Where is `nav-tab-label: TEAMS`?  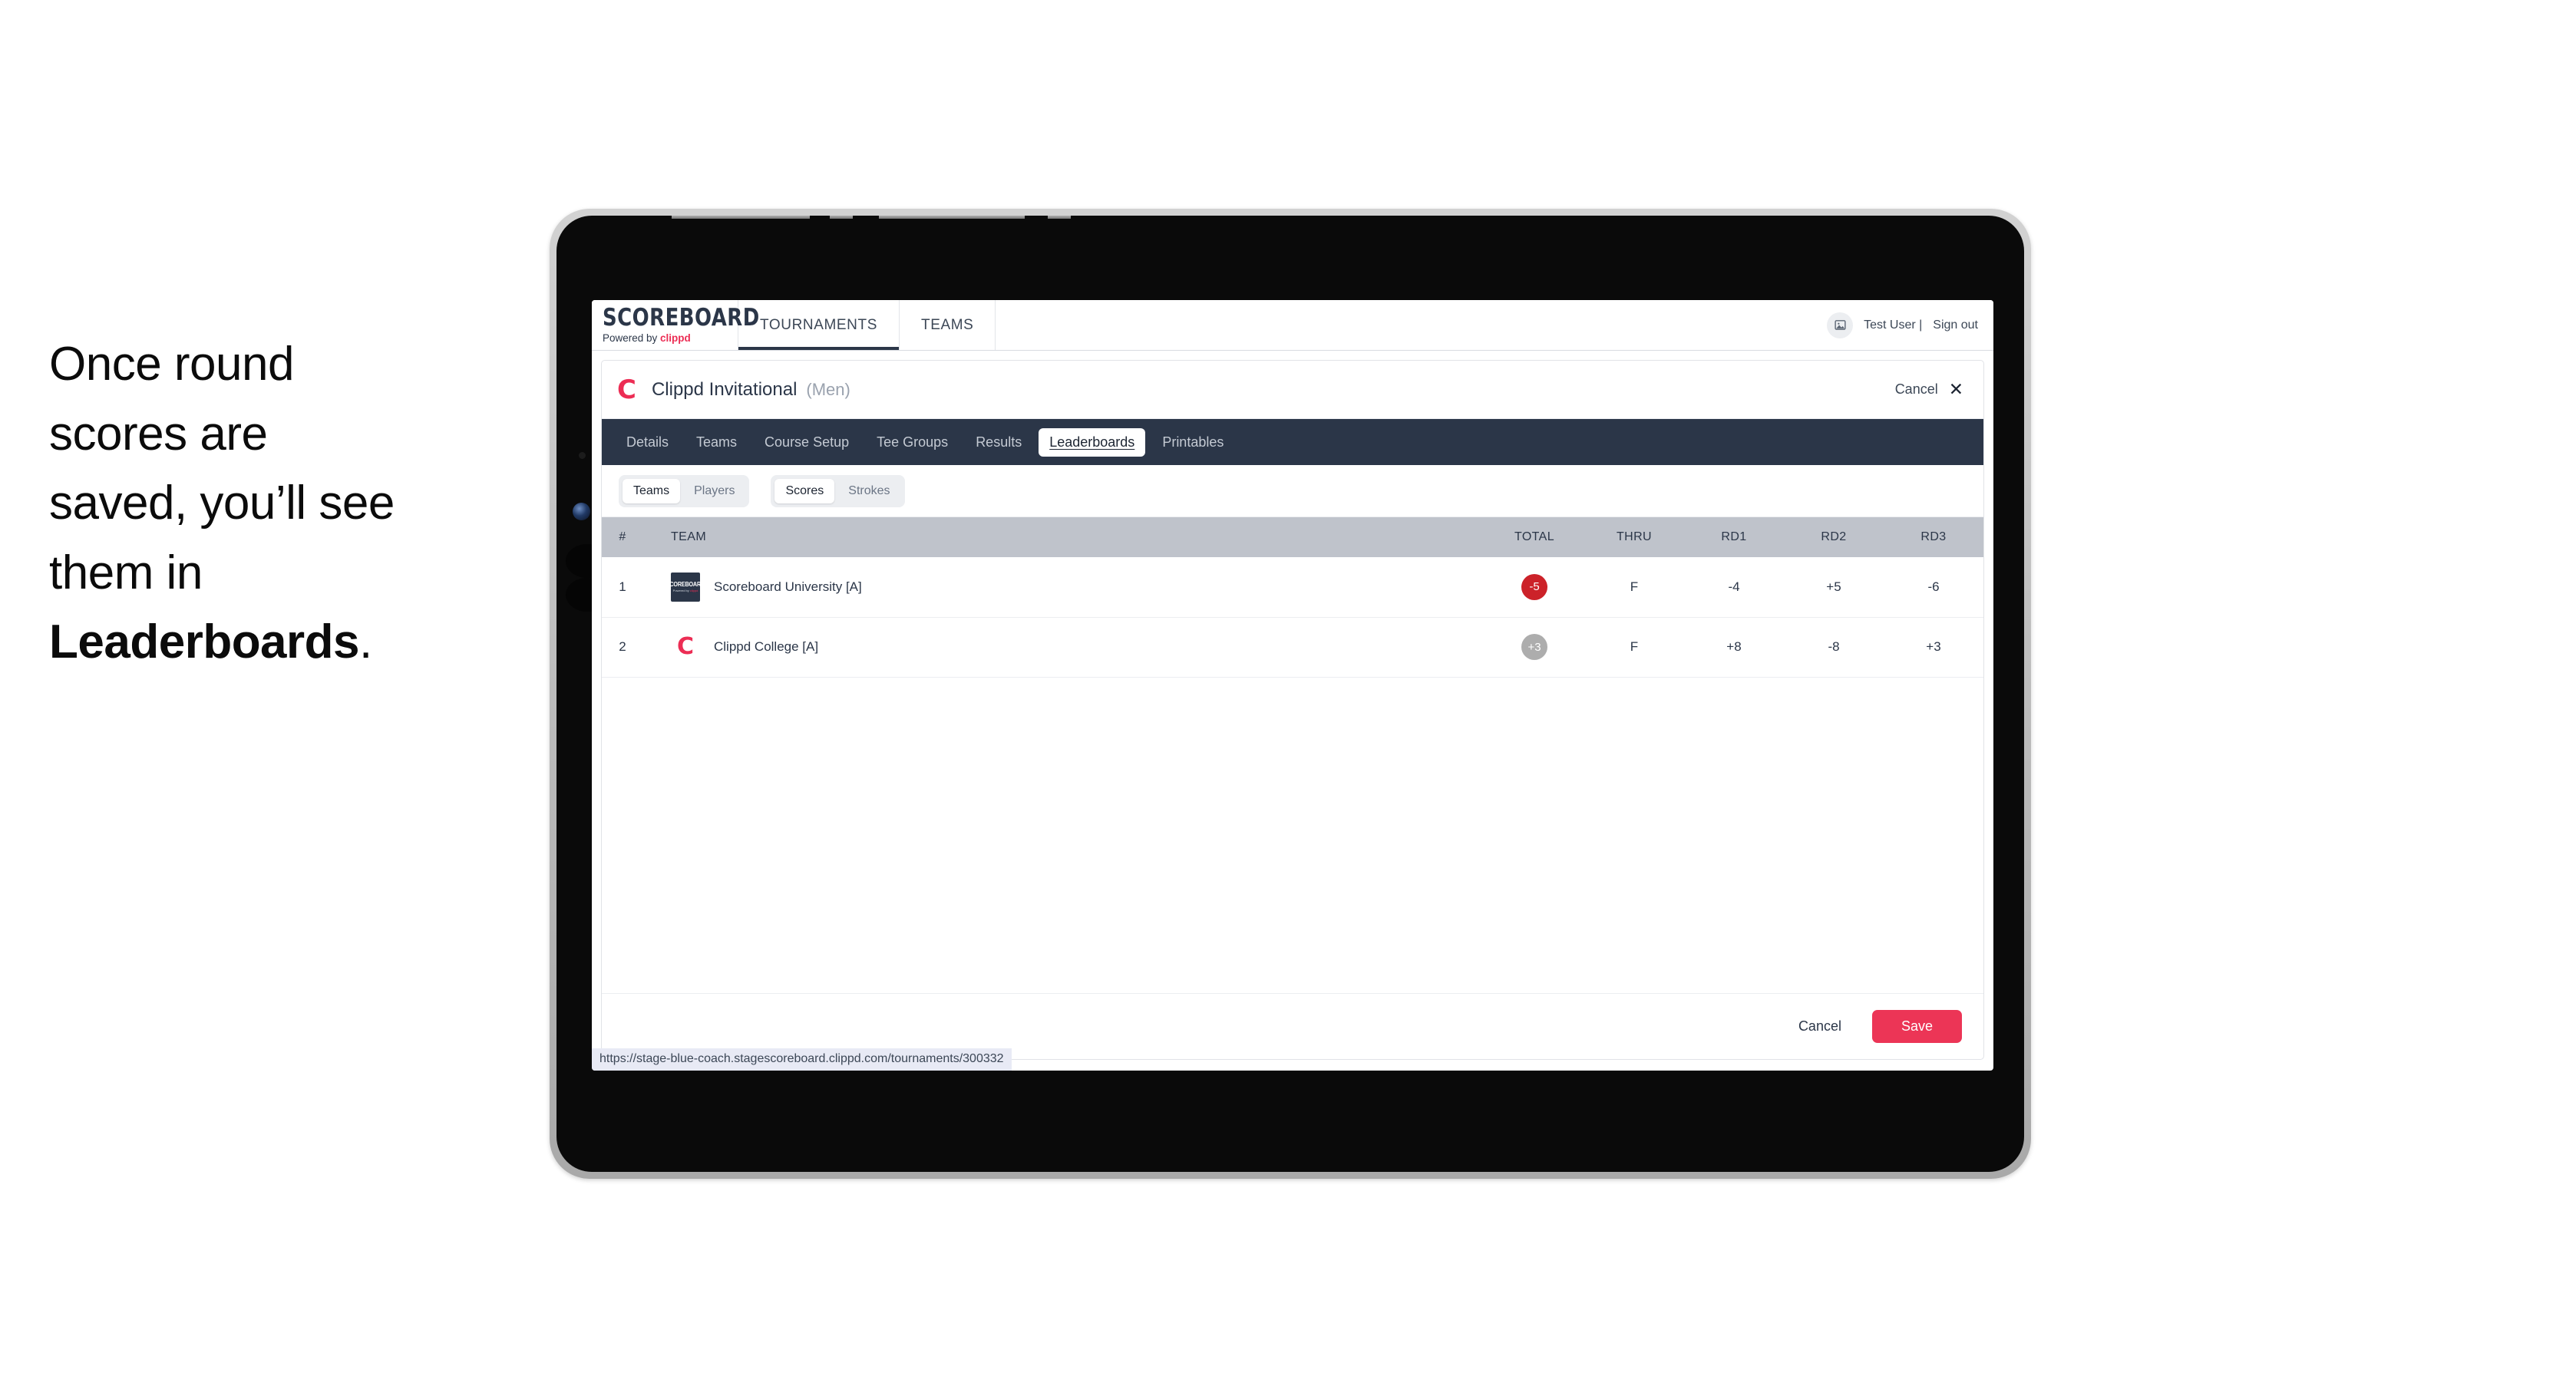
nav-tab-label: TEAMS is located at coordinates (947, 324).